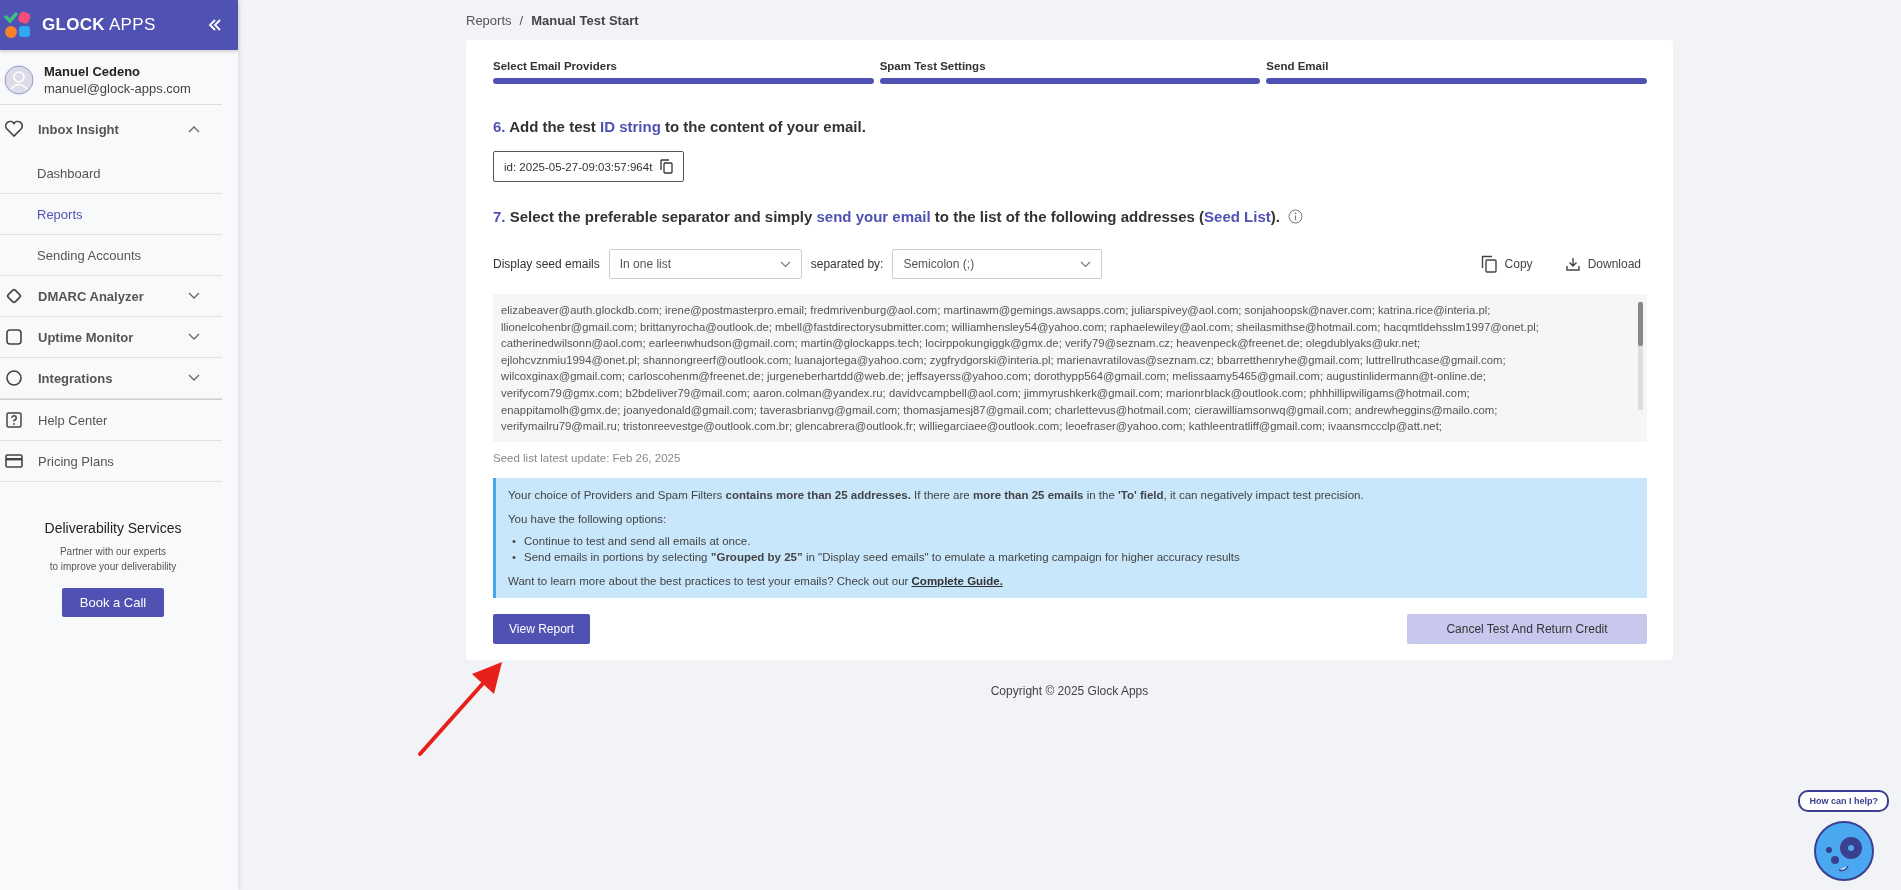 This screenshot has width=1901, height=890. Describe the element at coordinates (111, 255) in the screenshot. I see `nav-subitem: Sending Accounts` at that location.